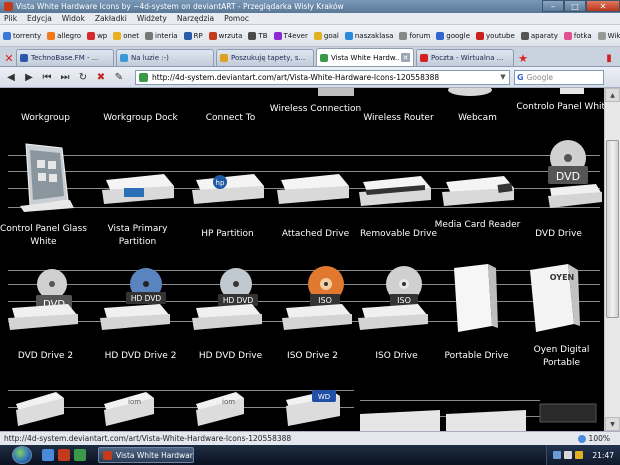 Image resolution: width=620 pixels, height=465 pixels. What do you see at coordinates (83, 77) in the screenshot?
I see `reload-icon: ↻` at bounding box center [83, 77].